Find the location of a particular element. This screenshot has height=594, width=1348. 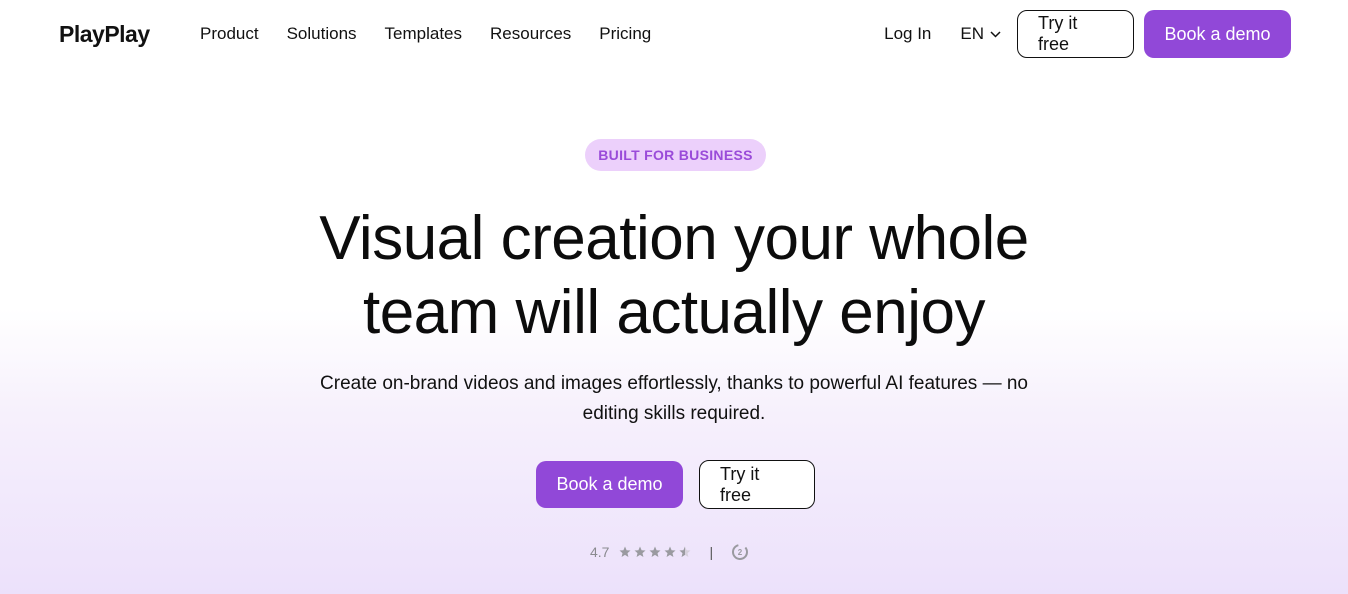

hero-book-demo-button: Book a demo is located at coordinates (609, 484).